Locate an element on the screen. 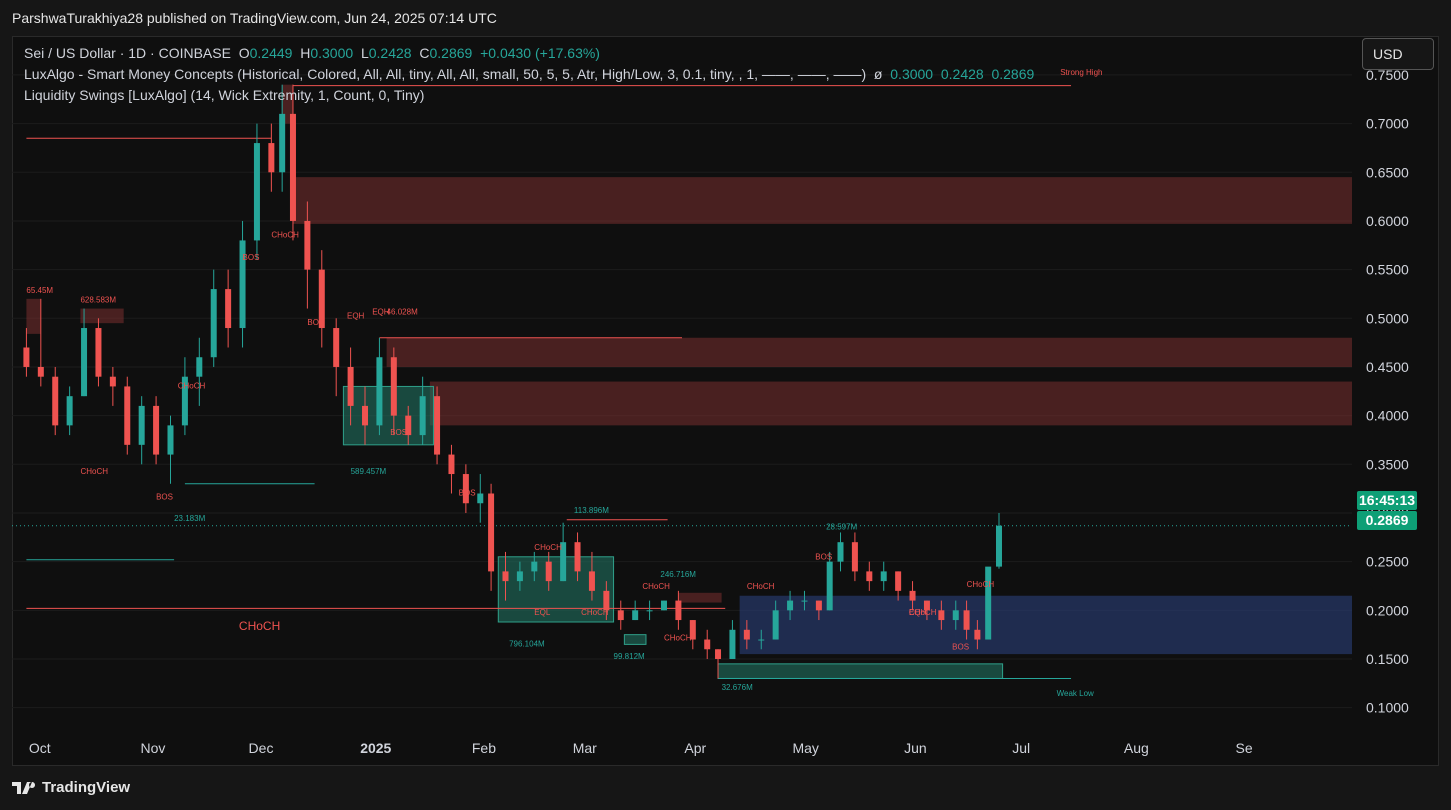 The height and width of the screenshot is (810, 1451). smc-label: EQL is located at coordinates (542, 612).